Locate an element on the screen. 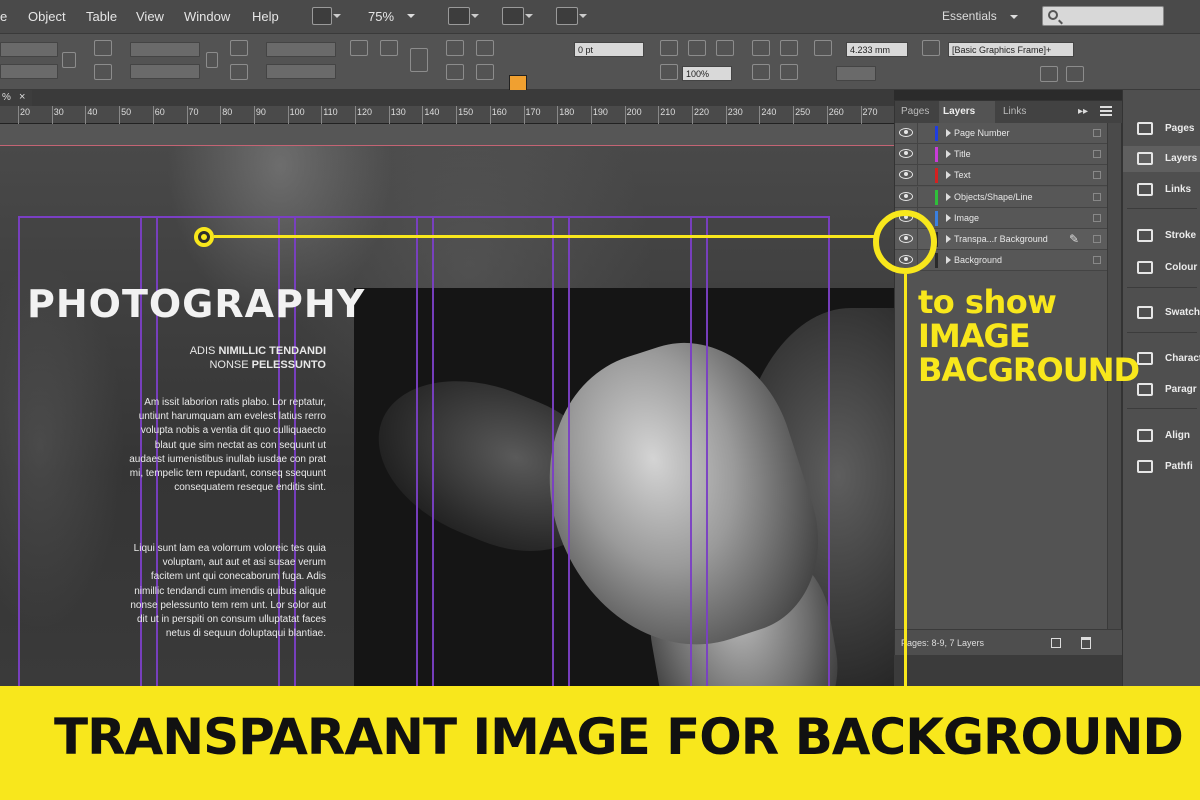 The image size is (1200, 800). clear-overrides-icon is located at coordinates (1049, 74).